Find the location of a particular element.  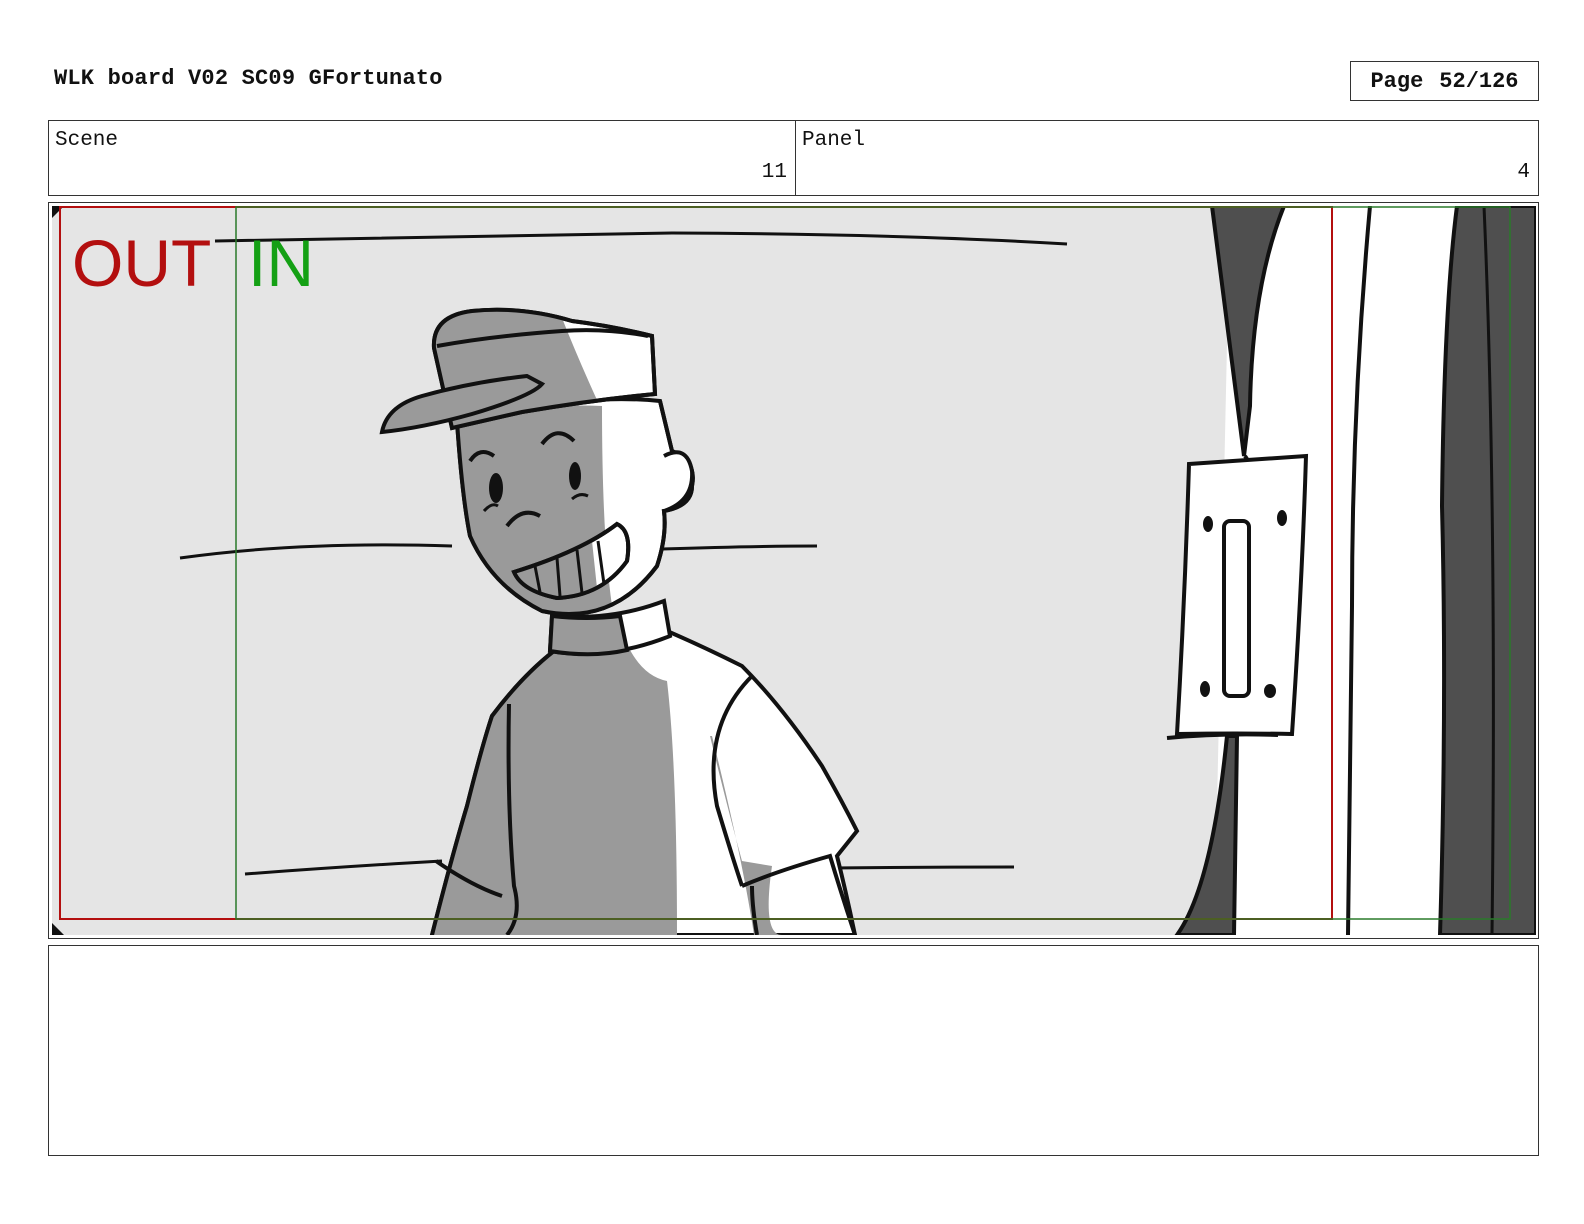

info-row: Scene 11 Panel 4 is located at coordinates (793, 158).